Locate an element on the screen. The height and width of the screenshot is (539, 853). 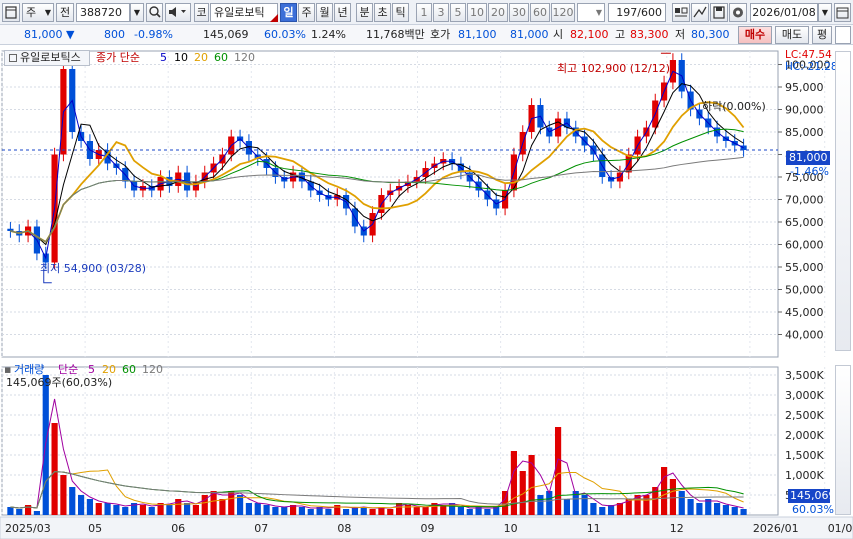
stock-name-label: 유일로보틱 is located at coordinates (239, 12).